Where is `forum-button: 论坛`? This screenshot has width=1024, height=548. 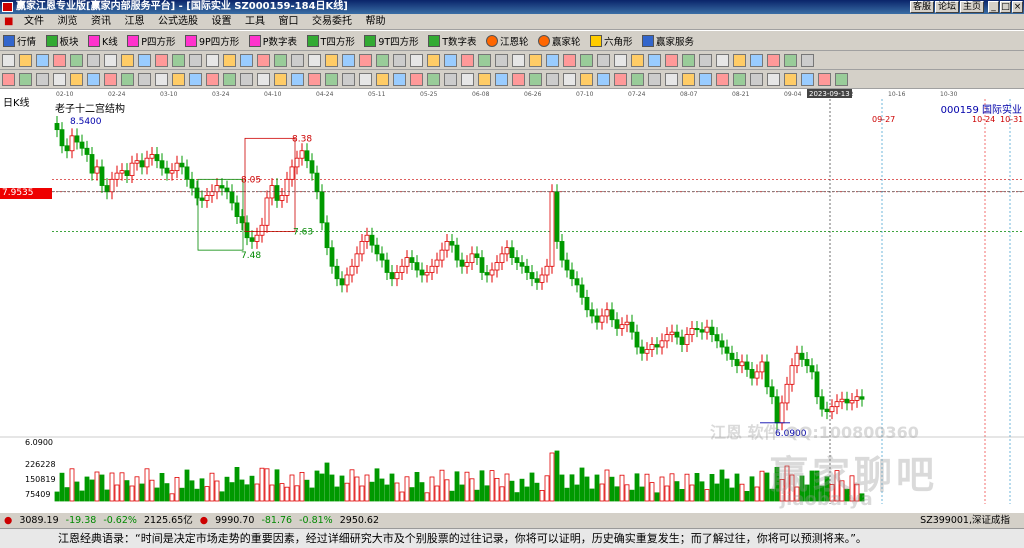
forum-button: 论坛 is located at coordinates (947, 7).